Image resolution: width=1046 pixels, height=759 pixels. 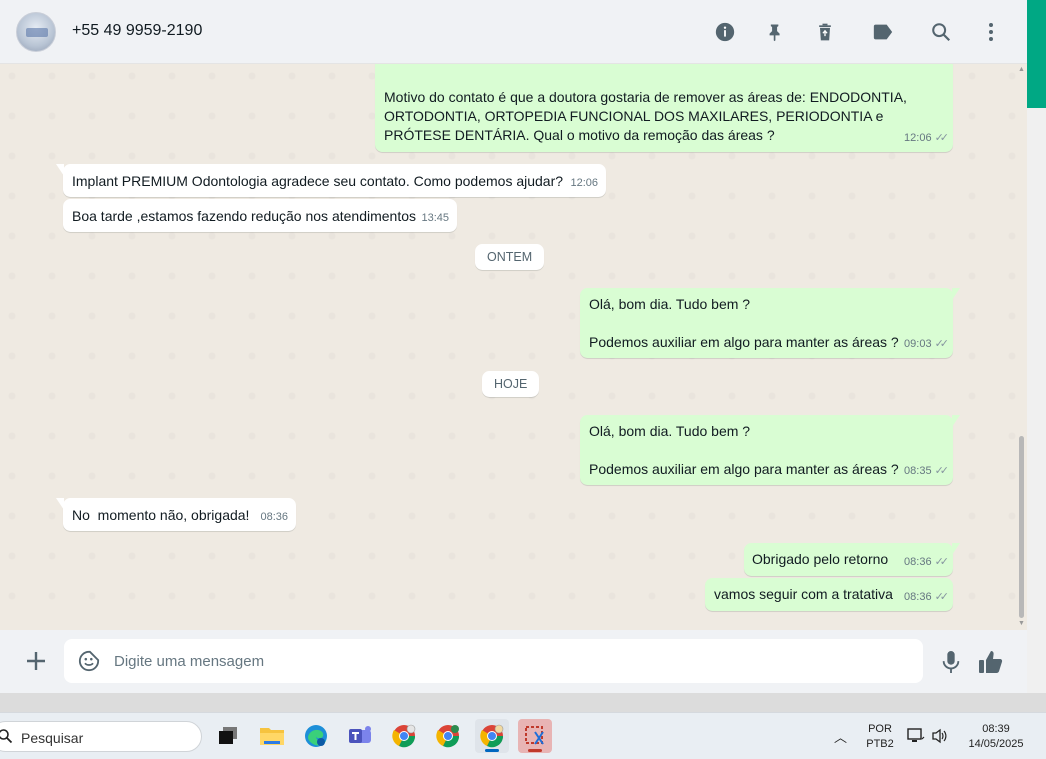 What do you see at coordinates (1021, 347) in the screenshot?
I see `chat-scrollbar: ▲ ▼` at bounding box center [1021, 347].